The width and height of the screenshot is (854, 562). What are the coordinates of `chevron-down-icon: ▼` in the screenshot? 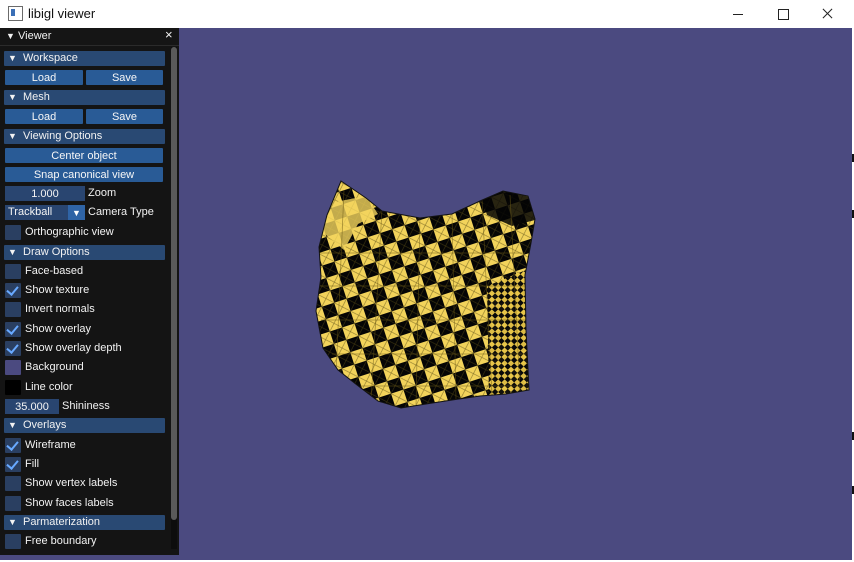 It's located at (76, 212).